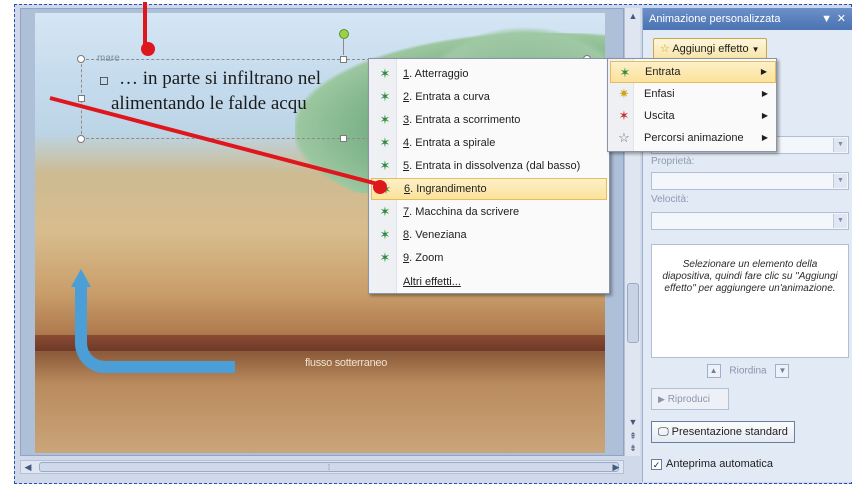 The height and width of the screenshot is (487, 854). Describe the element at coordinates (715, 19) in the screenshot. I see `pane-title: Animazione personalizzata` at that location.